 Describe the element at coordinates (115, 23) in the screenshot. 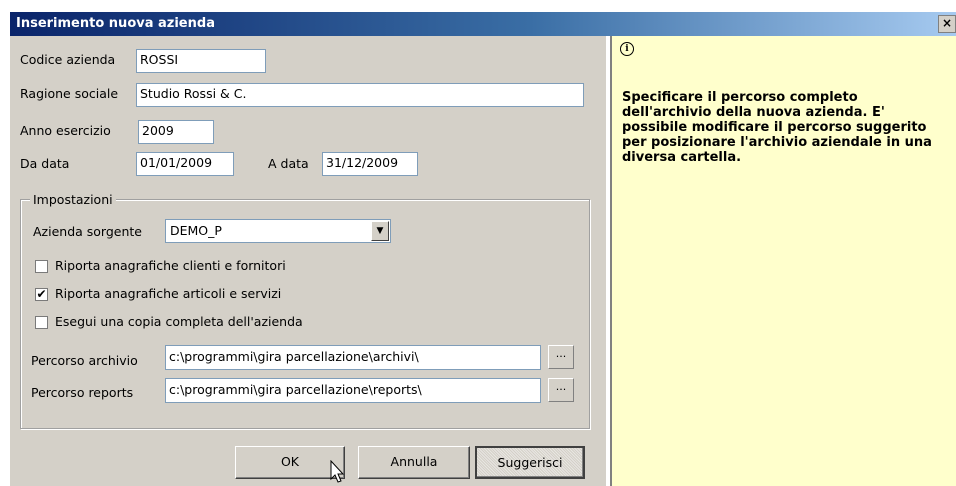

I see `window-title: Inserimento nuova azienda` at that location.